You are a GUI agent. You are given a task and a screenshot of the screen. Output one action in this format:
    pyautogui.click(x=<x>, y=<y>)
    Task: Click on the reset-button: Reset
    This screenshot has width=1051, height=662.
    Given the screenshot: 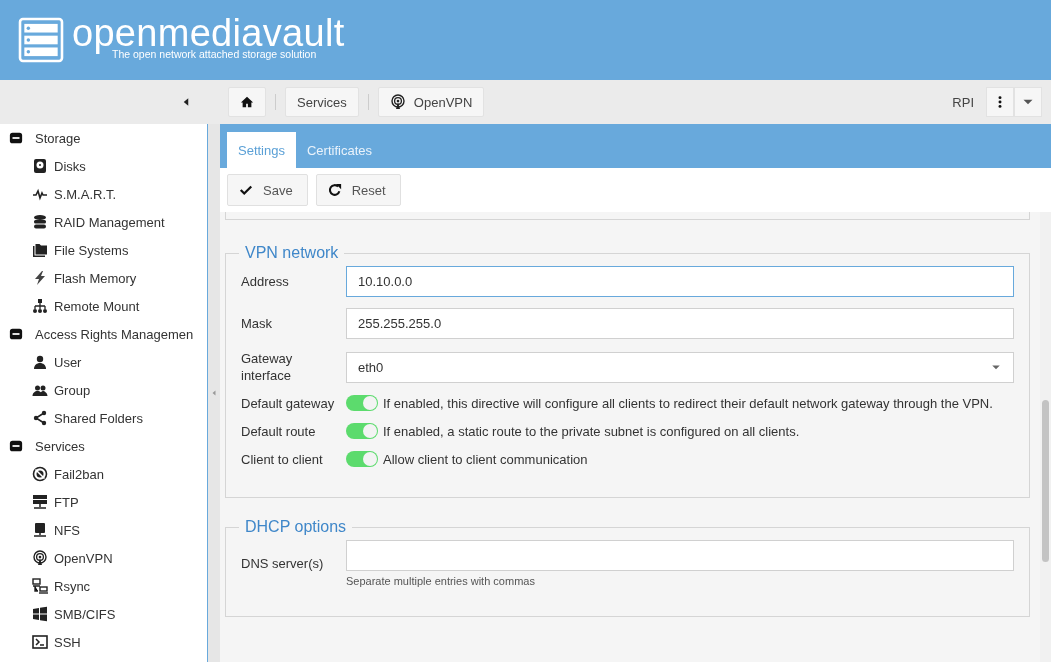 What is the action you would take?
    pyautogui.click(x=358, y=190)
    